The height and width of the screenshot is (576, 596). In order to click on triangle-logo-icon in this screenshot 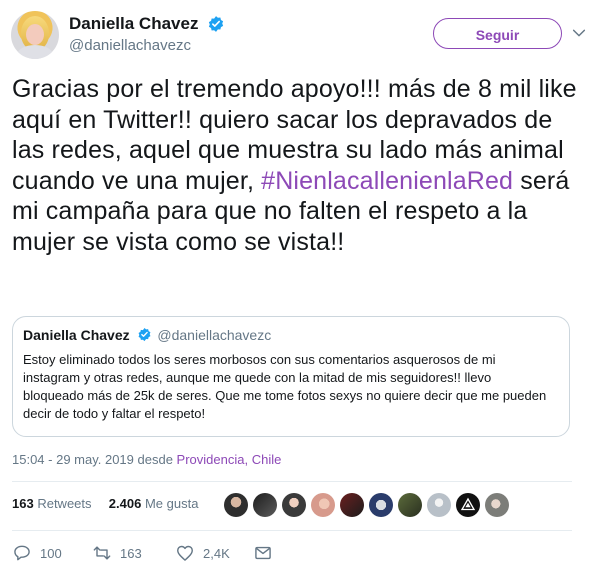, I will do `click(468, 504)`.